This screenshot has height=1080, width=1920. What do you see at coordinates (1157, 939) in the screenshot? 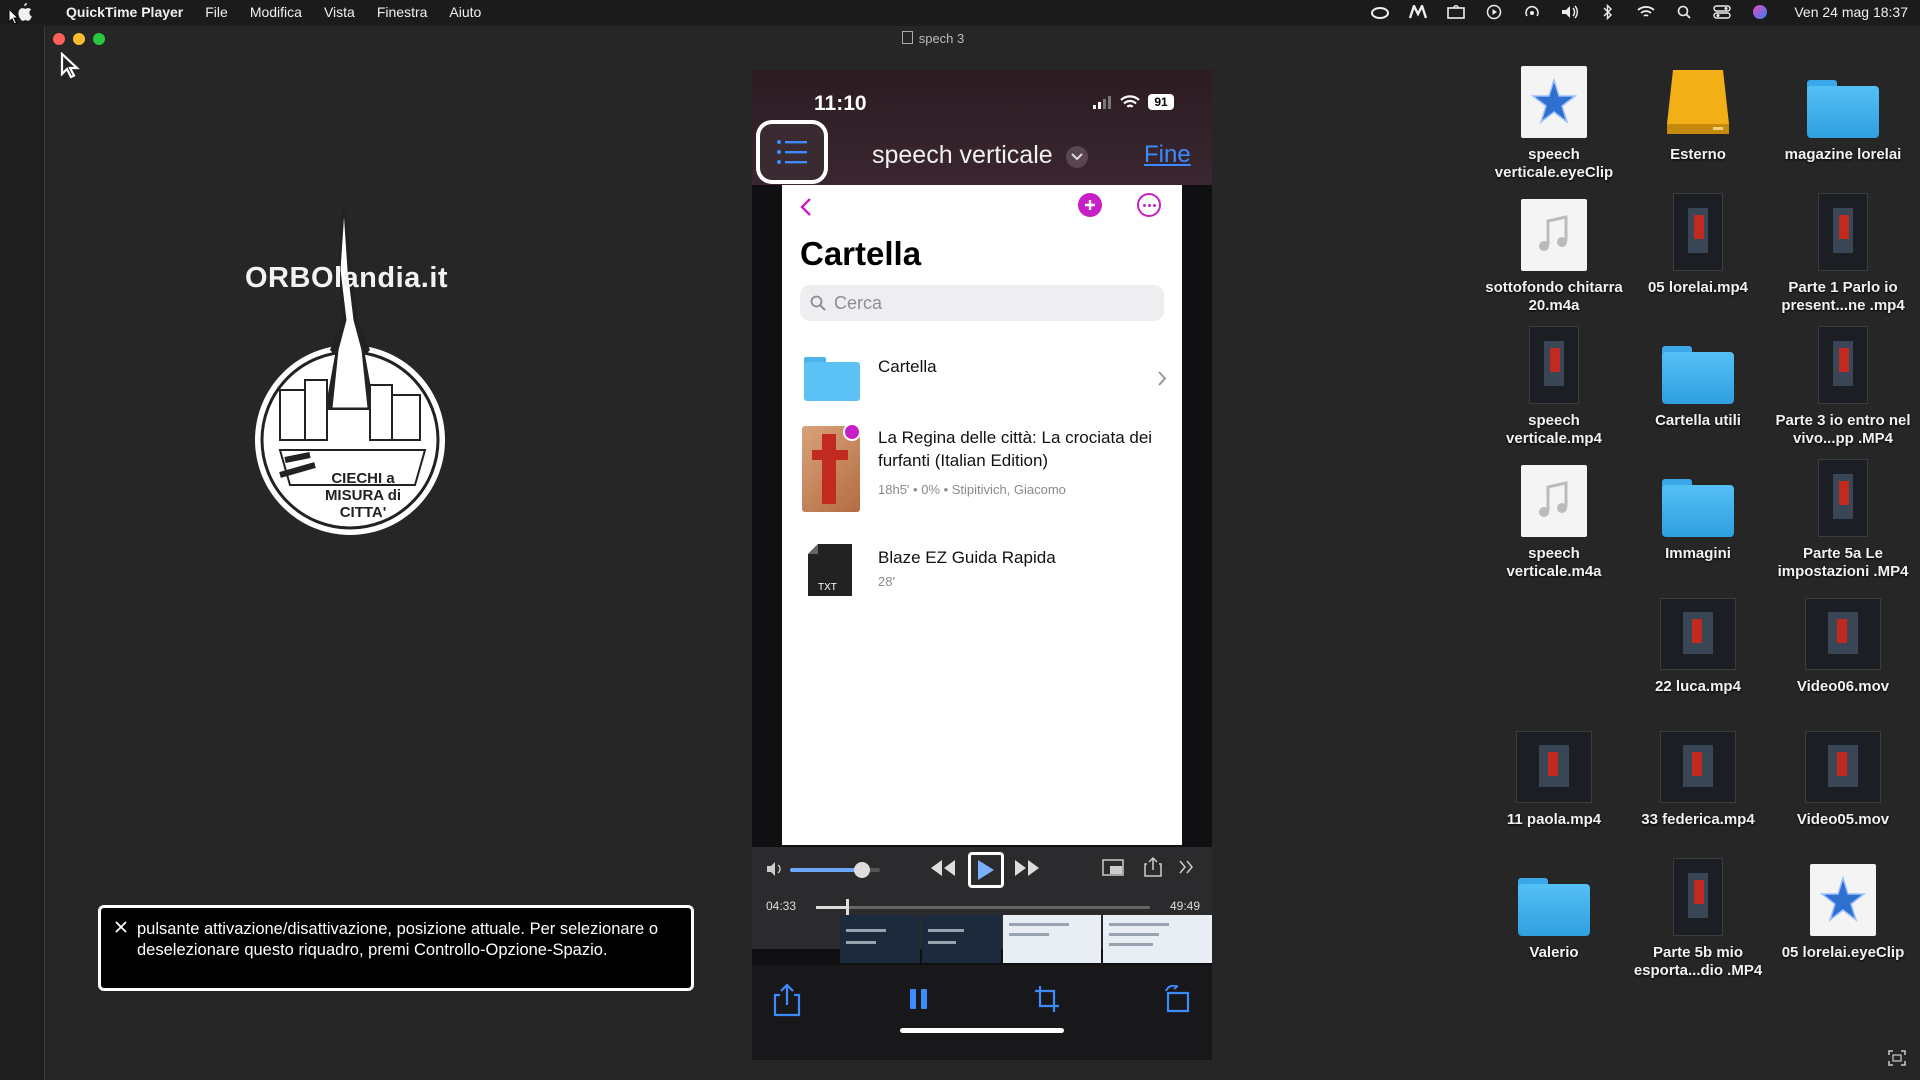
I see `thumbnail-frame` at bounding box center [1157, 939].